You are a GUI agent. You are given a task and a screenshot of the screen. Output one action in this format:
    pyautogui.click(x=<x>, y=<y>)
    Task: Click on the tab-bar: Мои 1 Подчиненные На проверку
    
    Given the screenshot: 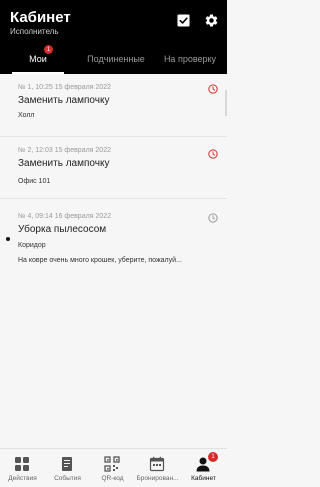 What is the action you would take?
    pyautogui.click(x=113, y=59)
    